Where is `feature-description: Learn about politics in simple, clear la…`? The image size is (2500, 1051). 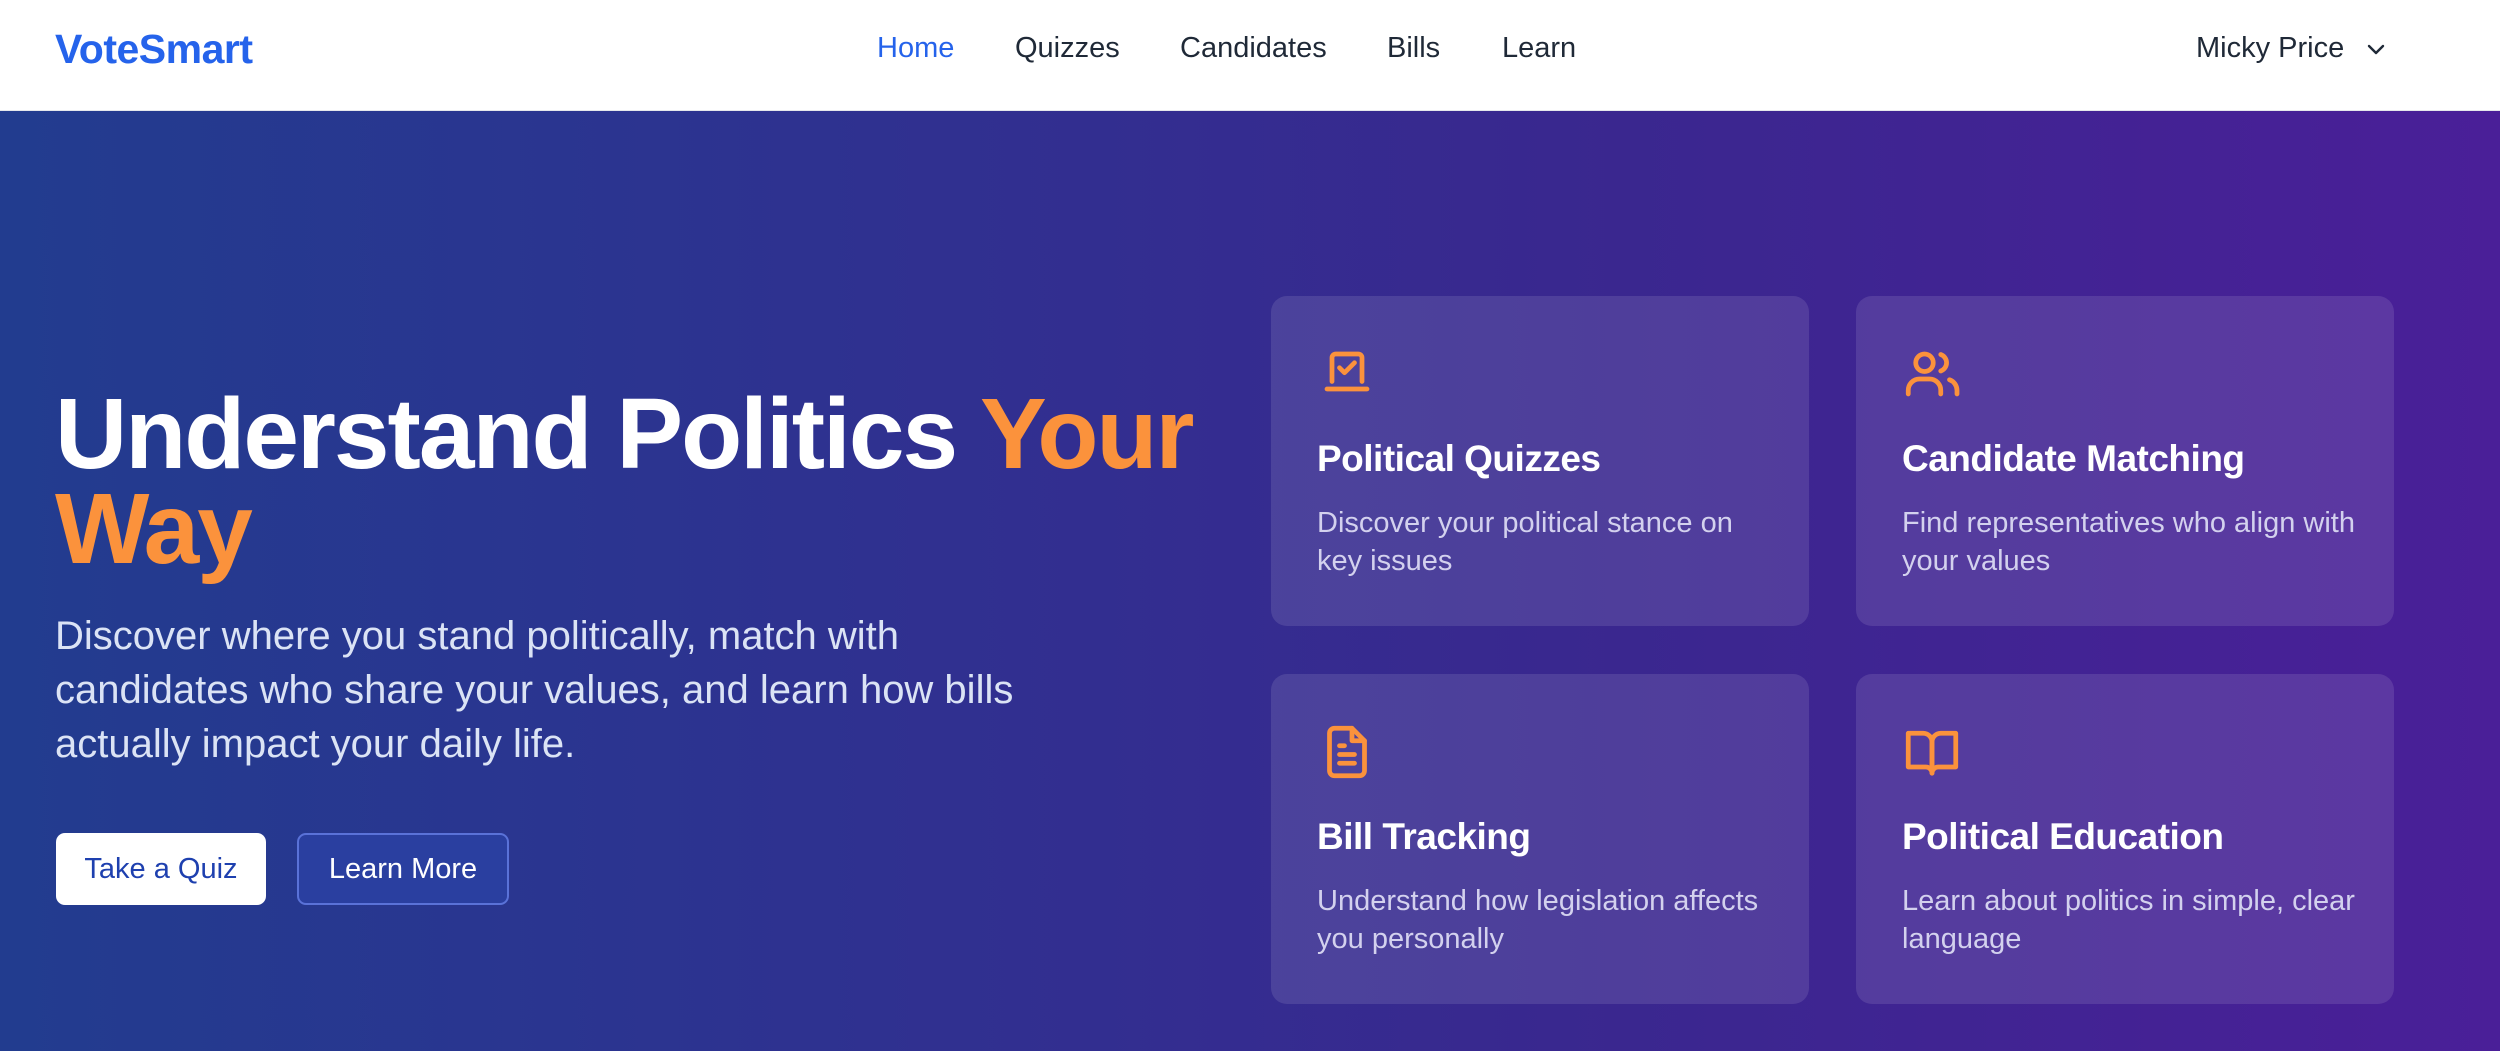
feature-description: Learn about politics in simple, clear la… is located at coordinates (2128, 920).